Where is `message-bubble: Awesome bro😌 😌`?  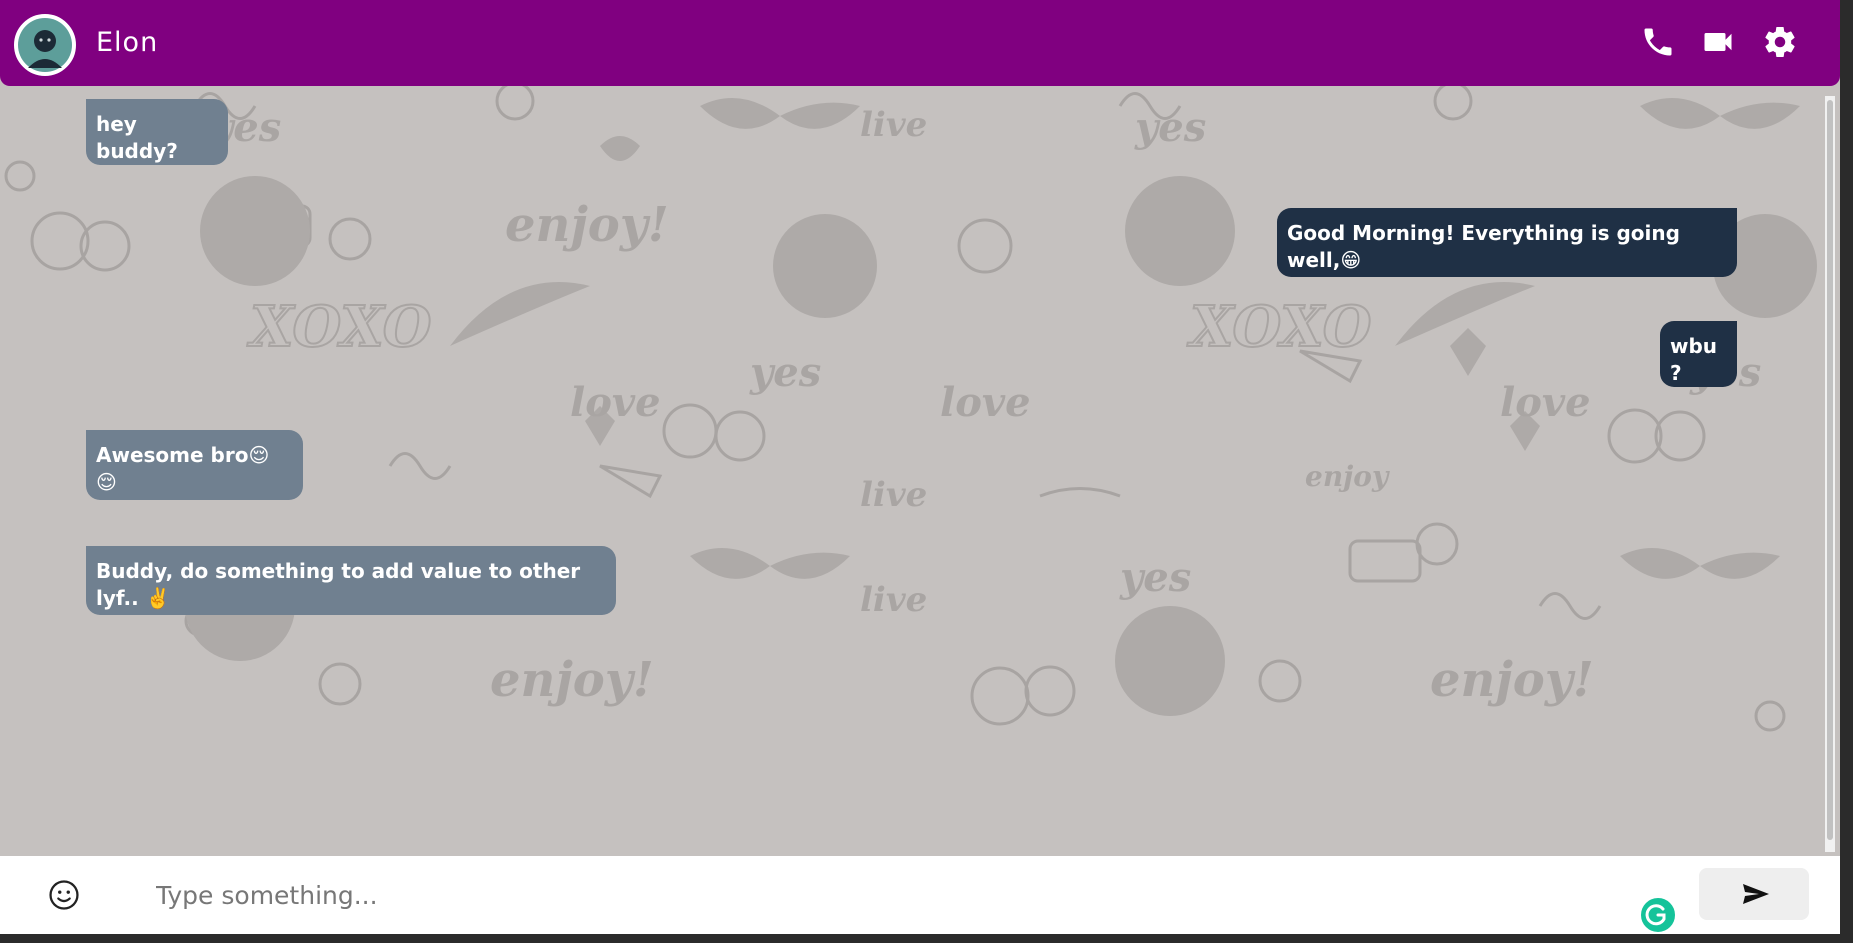 message-bubble: Awesome bro😌 😌 is located at coordinates (194, 465).